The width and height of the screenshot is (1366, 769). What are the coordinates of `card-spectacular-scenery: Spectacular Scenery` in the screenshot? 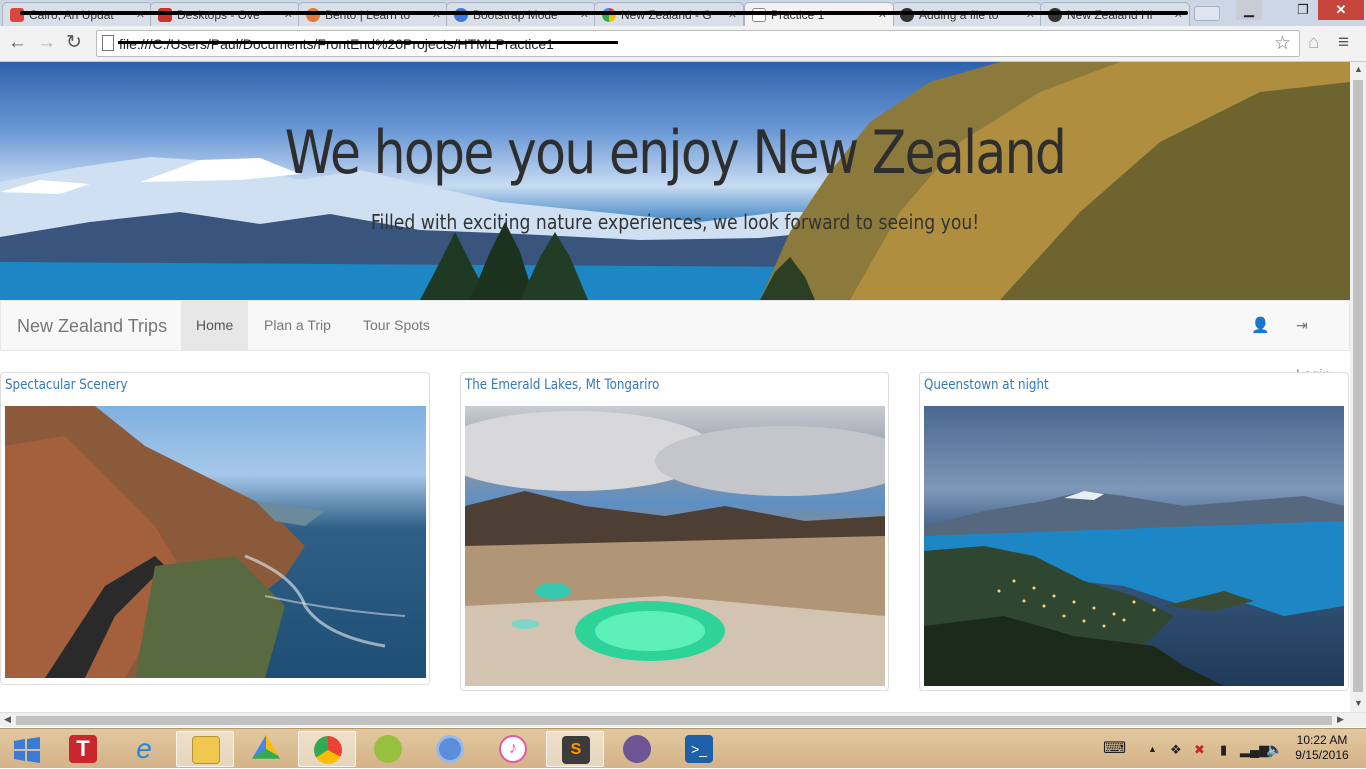 It's located at (215, 528).